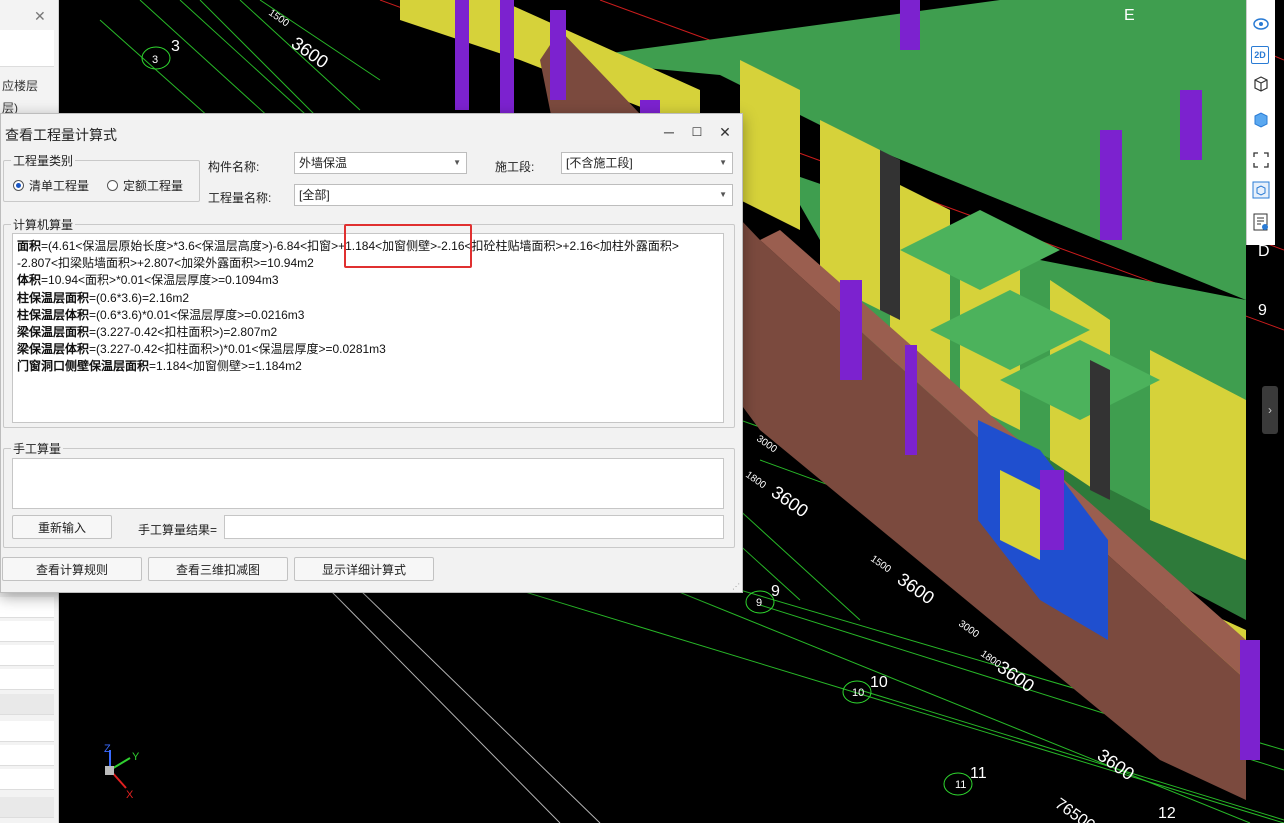 The image size is (1284, 823). I want to click on bill-quantity-radio: 清单工程量, so click(51, 185).